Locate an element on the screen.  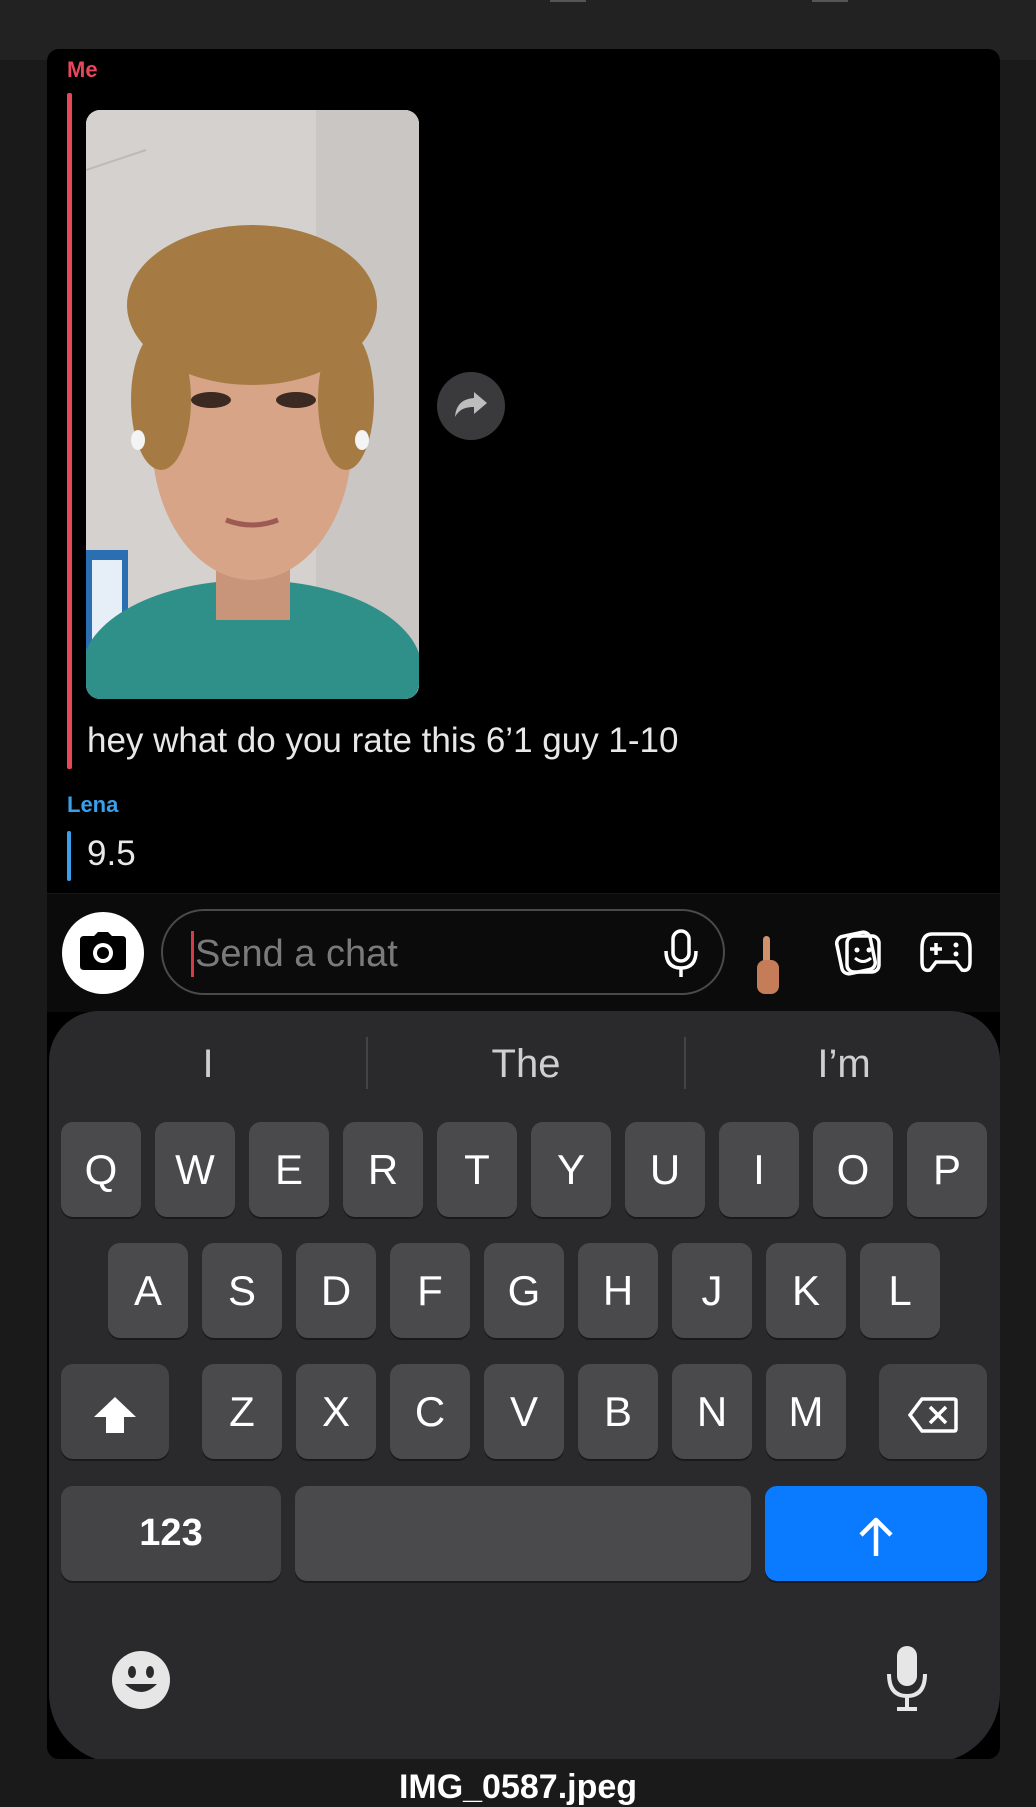
send-arrow-icon is located at coordinates (876, 1533).